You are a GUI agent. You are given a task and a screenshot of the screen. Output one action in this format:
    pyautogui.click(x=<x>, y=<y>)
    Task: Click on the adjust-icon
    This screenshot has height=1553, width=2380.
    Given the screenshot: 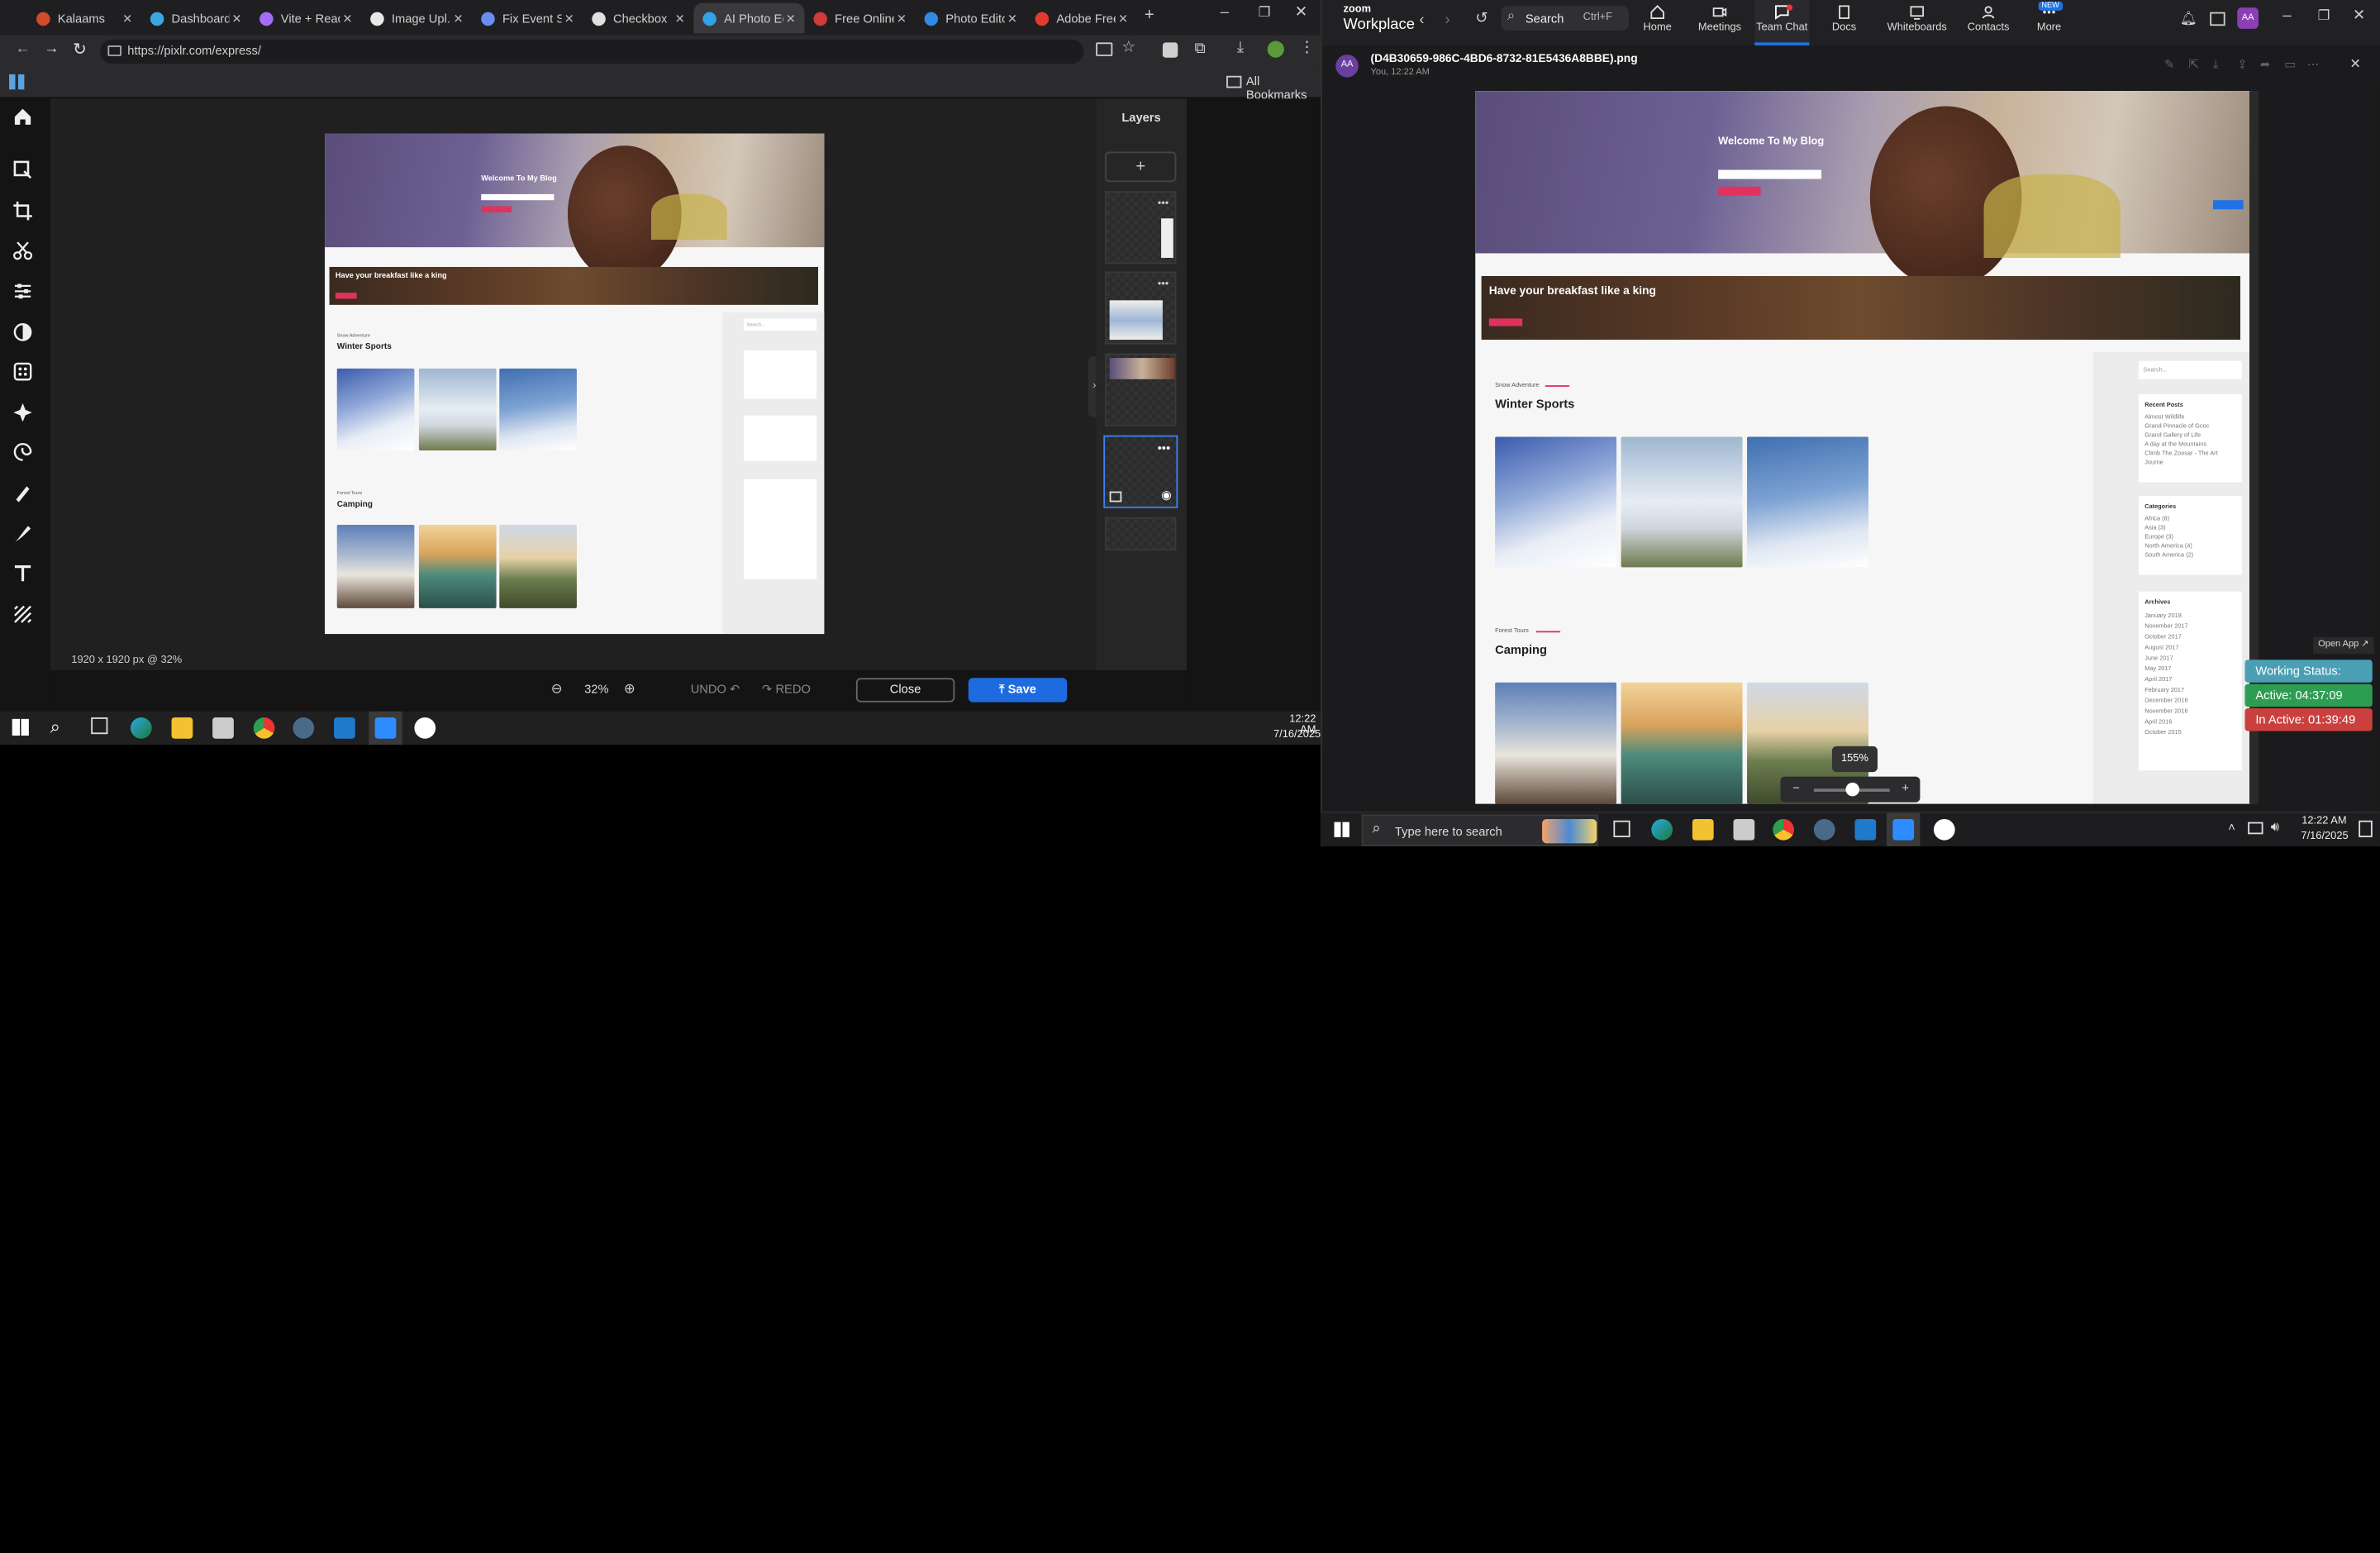 What is the action you would take?
    pyautogui.click(x=24, y=292)
    